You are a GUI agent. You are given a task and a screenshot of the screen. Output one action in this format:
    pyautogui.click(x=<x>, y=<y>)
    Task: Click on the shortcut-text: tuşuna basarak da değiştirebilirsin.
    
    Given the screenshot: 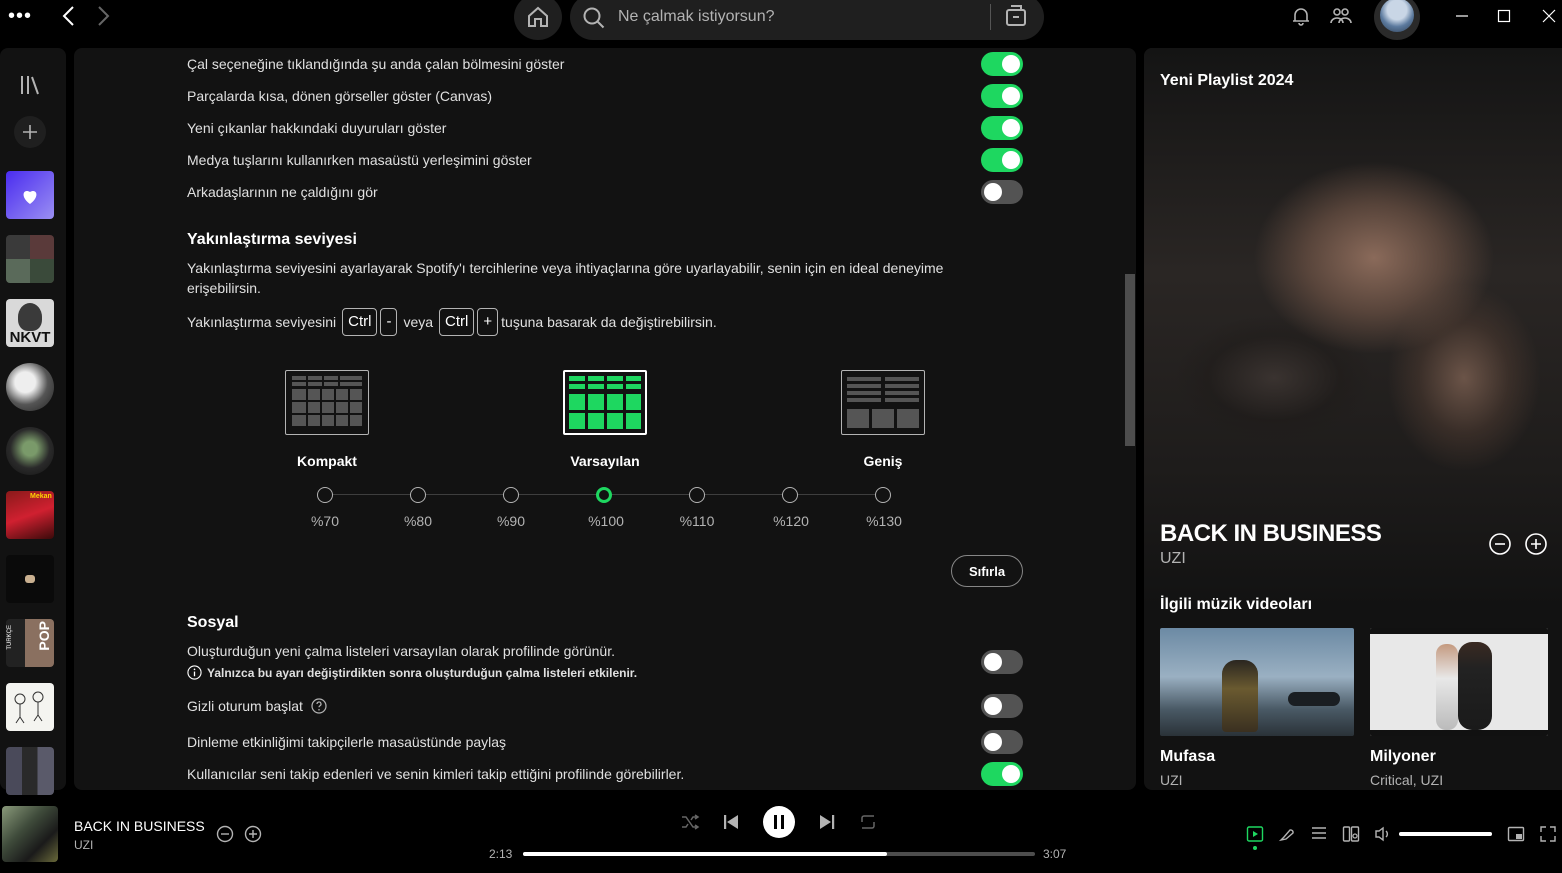 What is the action you would take?
    pyautogui.click(x=609, y=322)
    